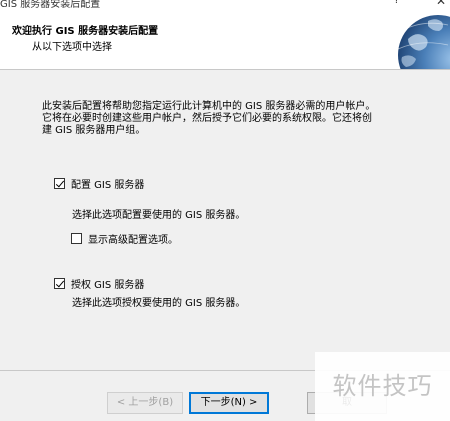  I want to click on window-title: GIS 服务器安装后配置, so click(50, 4).